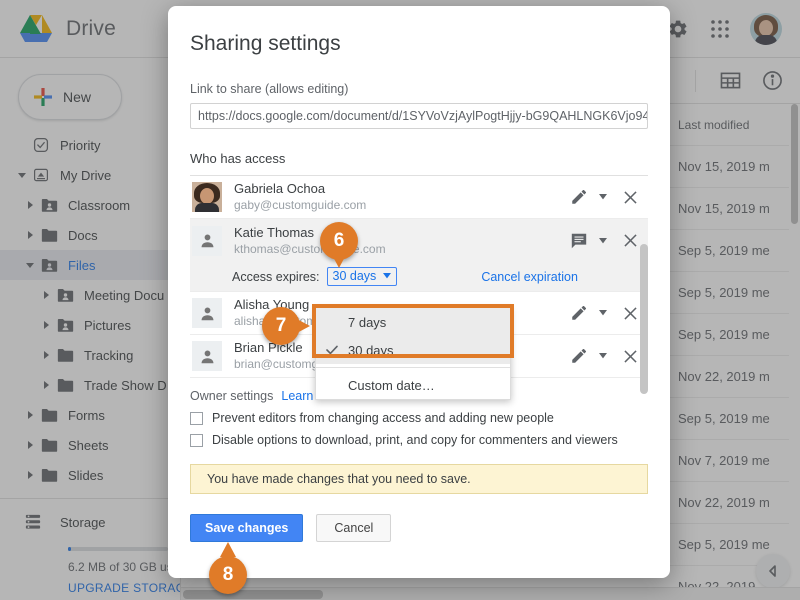 Image resolution: width=800 pixels, height=600 pixels. What do you see at coordinates (276, 276) in the screenshot?
I see `access-expires-label: Access expires:` at bounding box center [276, 276].